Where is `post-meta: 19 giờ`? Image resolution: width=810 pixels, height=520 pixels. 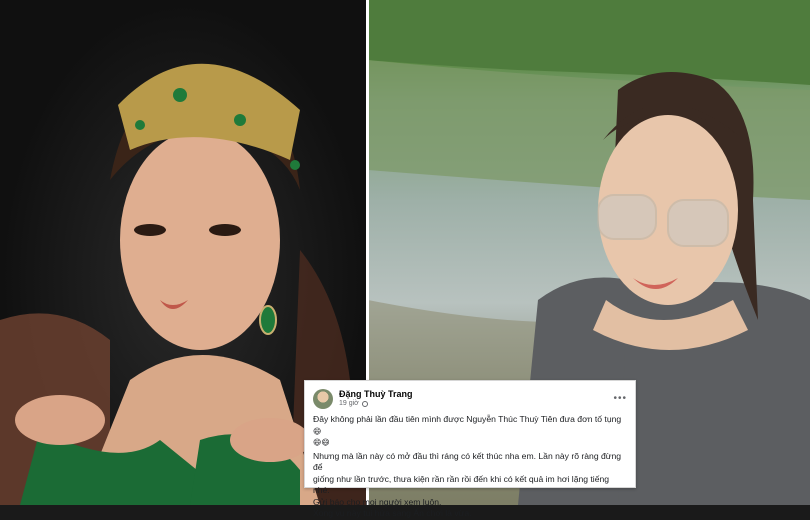
post-meta: 19 giờ is located at coordinates (376, 404).